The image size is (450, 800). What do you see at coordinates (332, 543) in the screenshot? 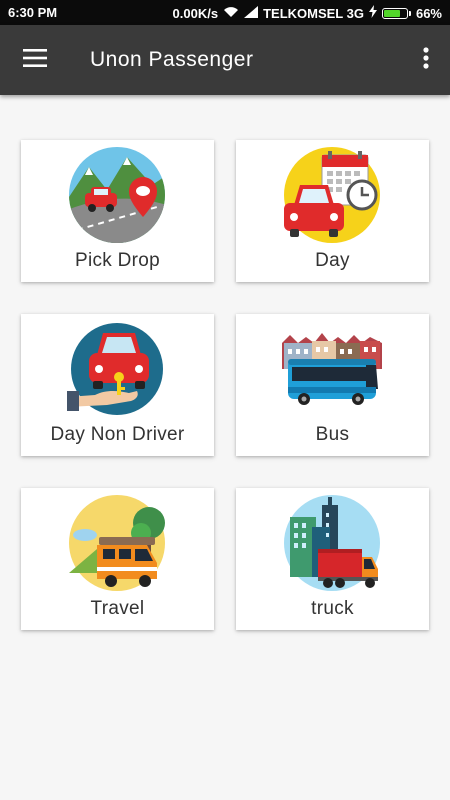
I see `truck-icon` at bounding box center [332, 543].